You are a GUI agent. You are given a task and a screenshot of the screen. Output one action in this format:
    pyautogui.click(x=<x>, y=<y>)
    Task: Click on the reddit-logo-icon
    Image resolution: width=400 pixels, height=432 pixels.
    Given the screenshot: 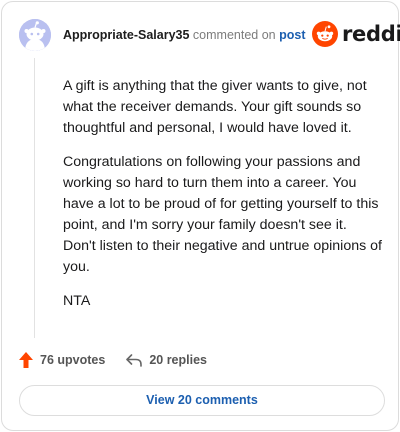 What is the action you would take?
    pyautogui.click(x=325, y=34)
    